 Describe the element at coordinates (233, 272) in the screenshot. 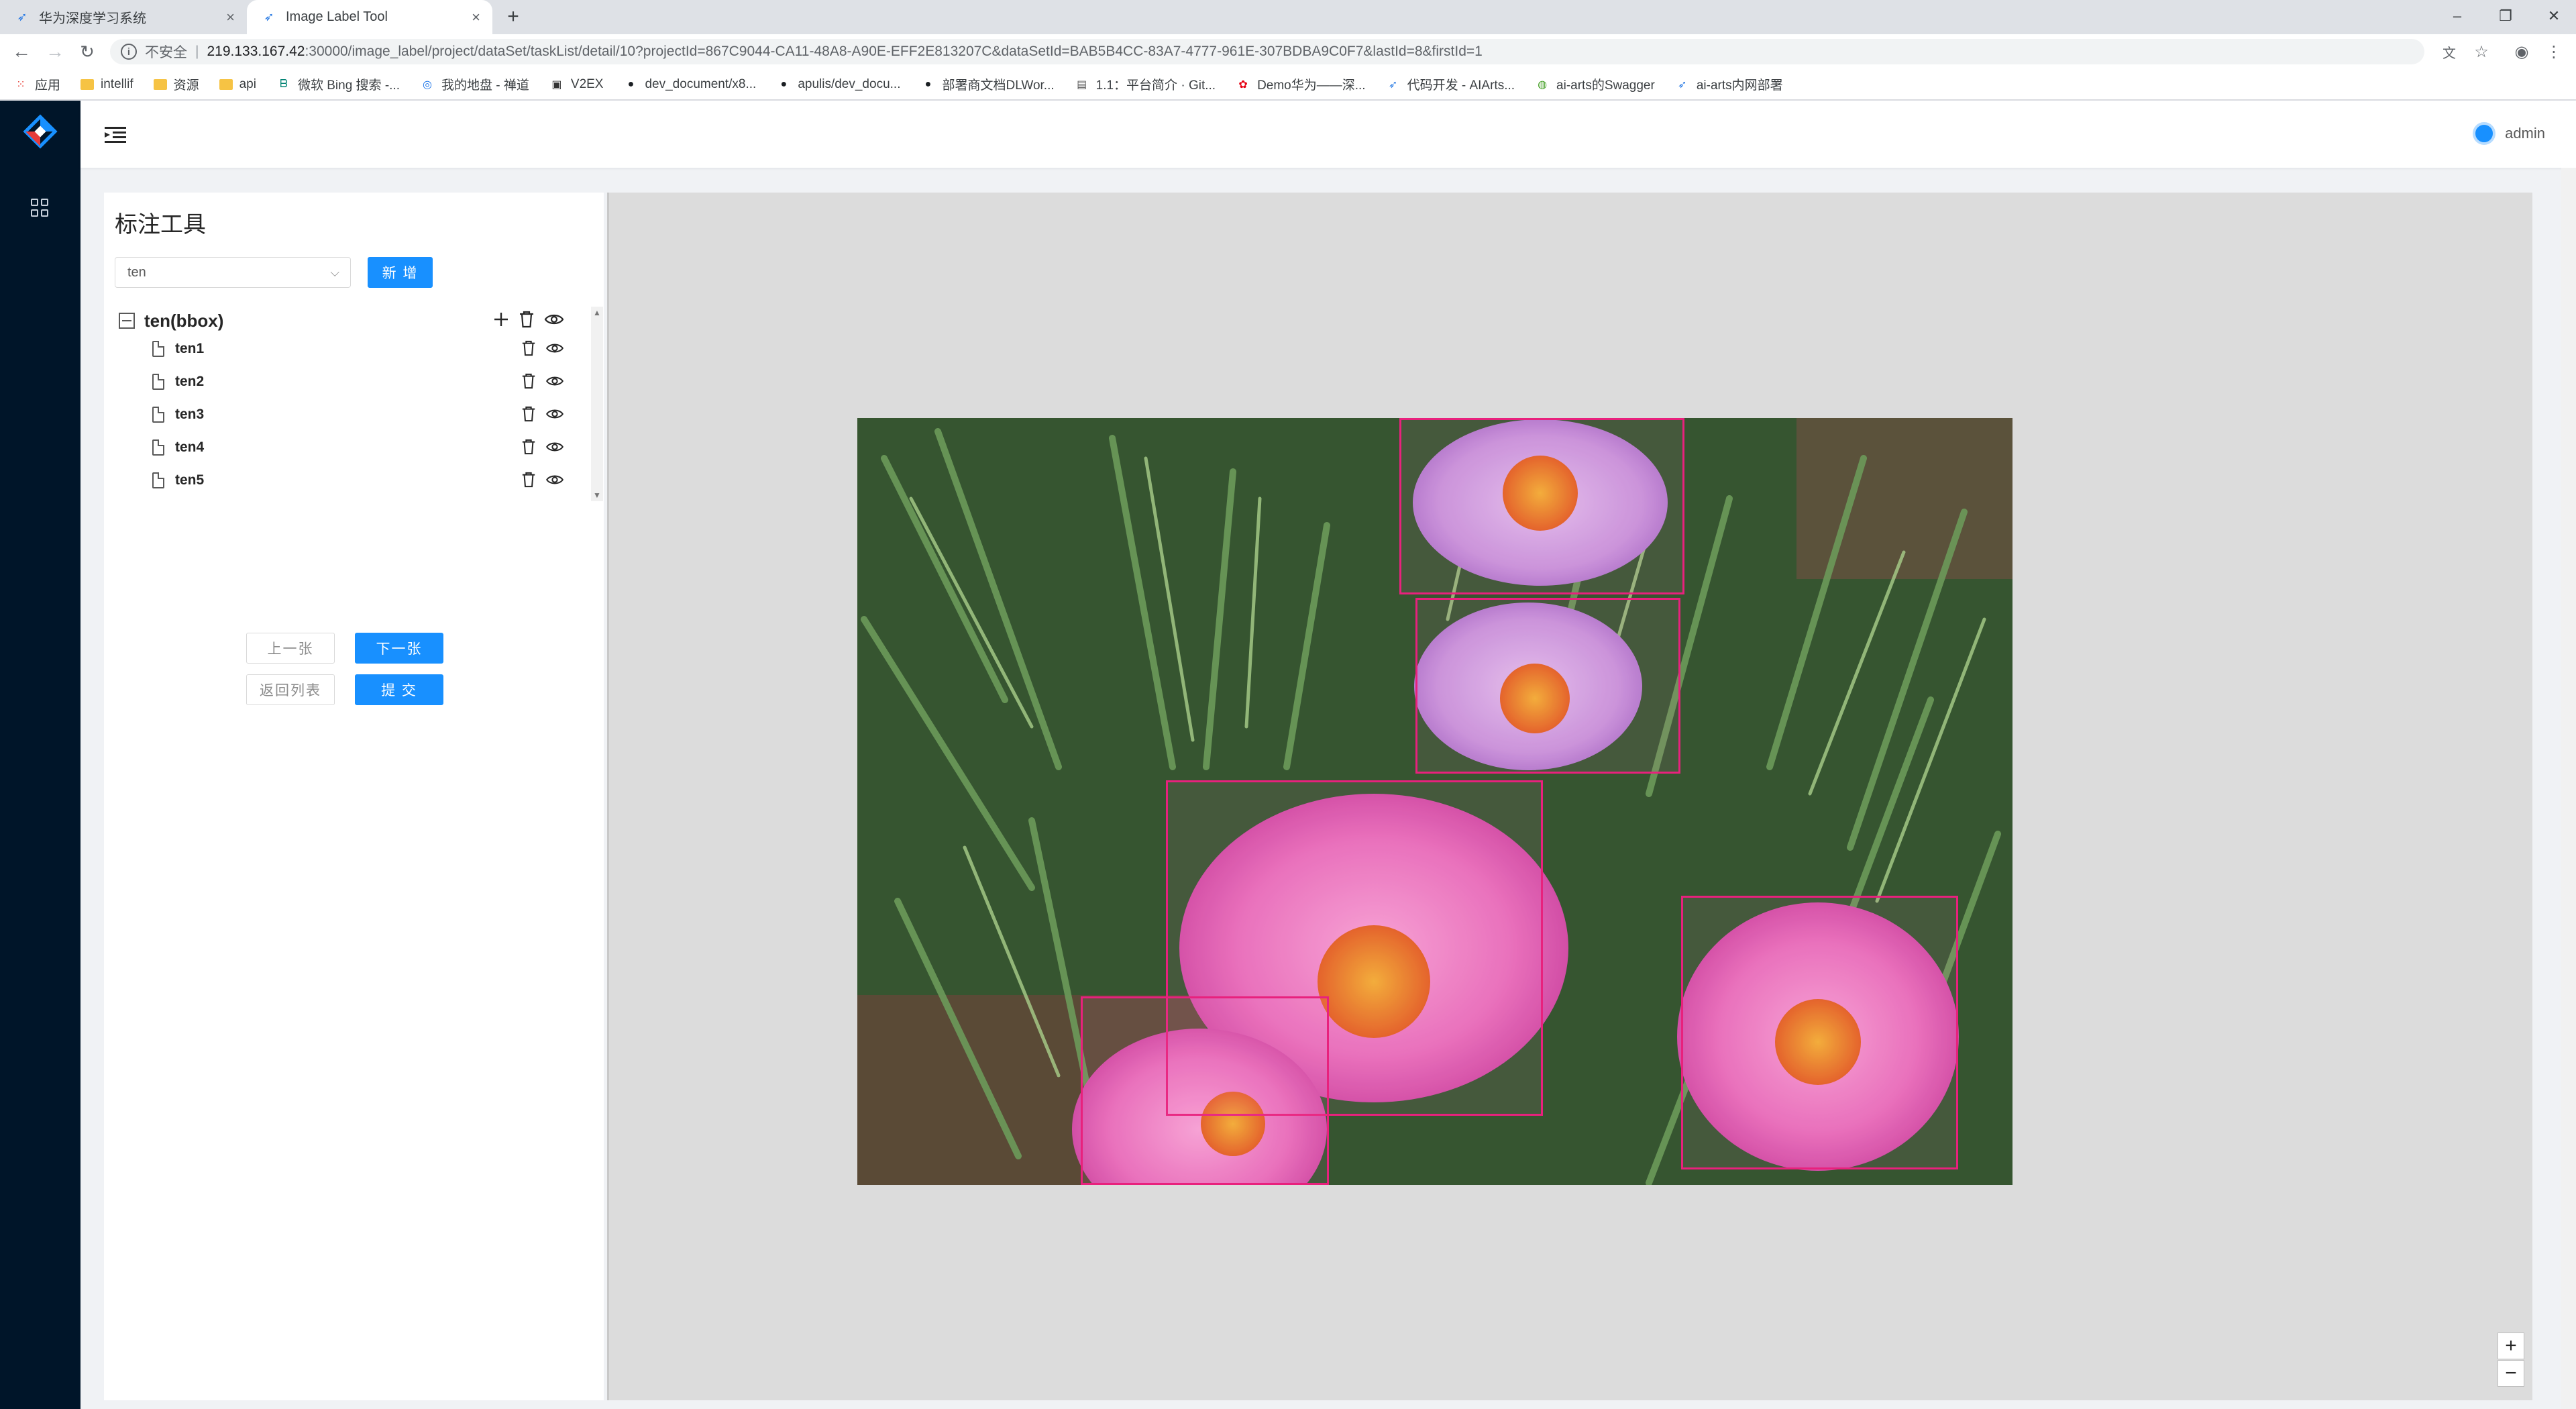

I see `label-select: ten ⌵` at that location.